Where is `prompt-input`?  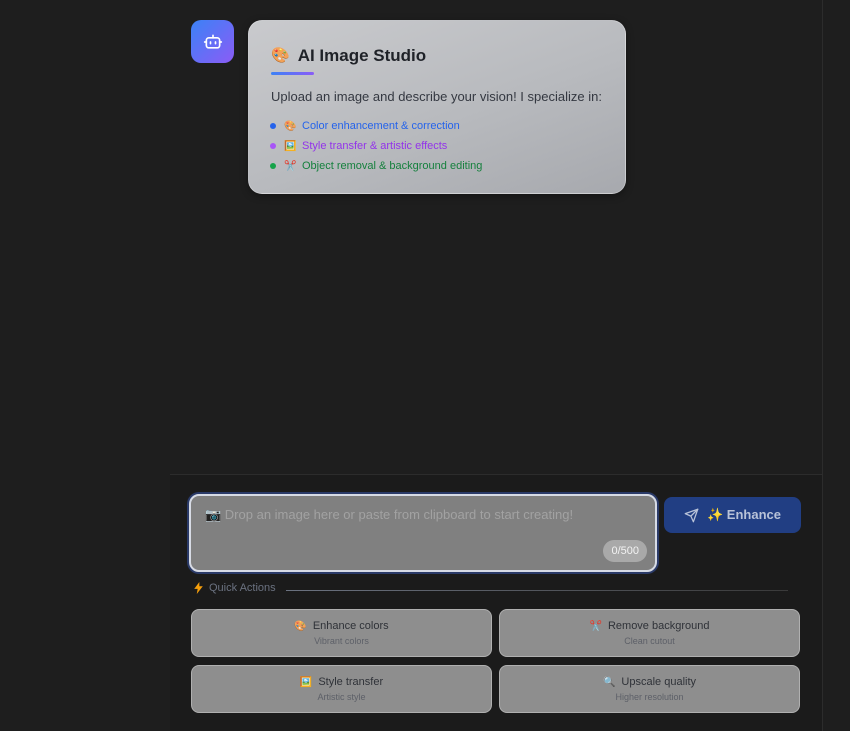 prompt-input is located at coordinates (423, 533).